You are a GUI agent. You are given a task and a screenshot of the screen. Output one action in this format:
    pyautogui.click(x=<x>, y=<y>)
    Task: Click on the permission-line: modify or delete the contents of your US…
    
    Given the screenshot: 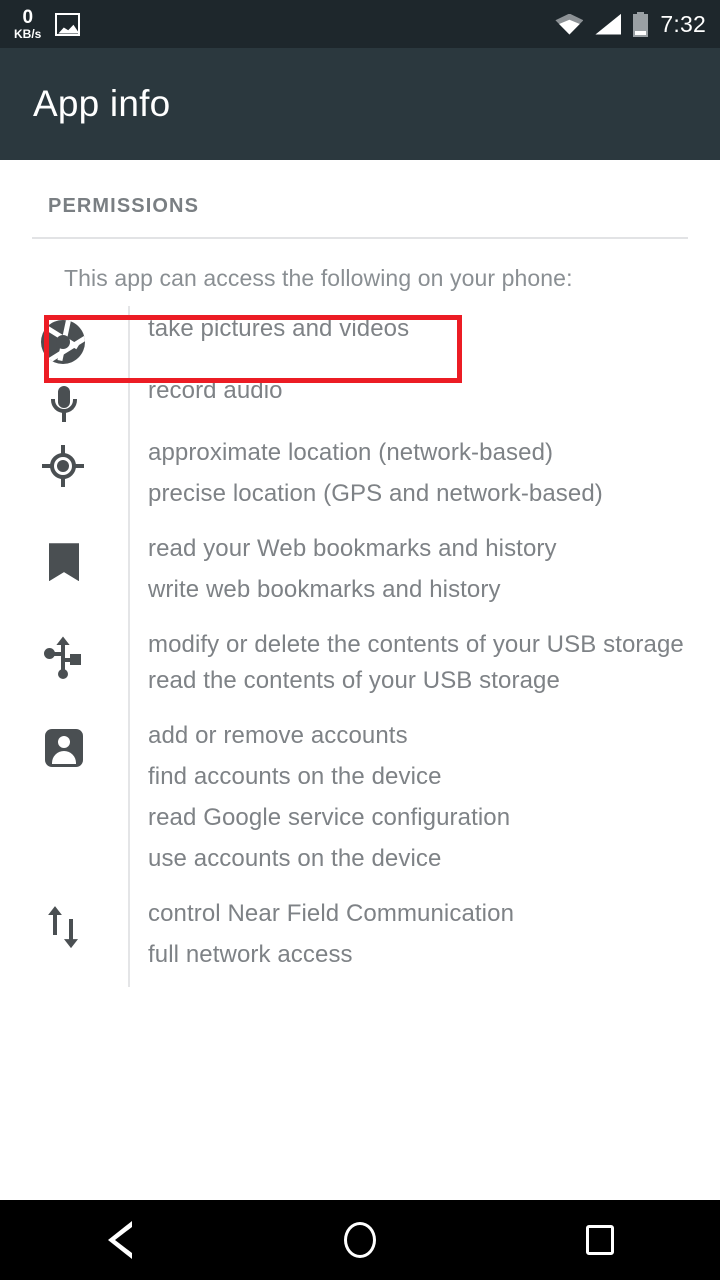 What is the action you would take?
    pyautogui.click(x=416, y=645)
    